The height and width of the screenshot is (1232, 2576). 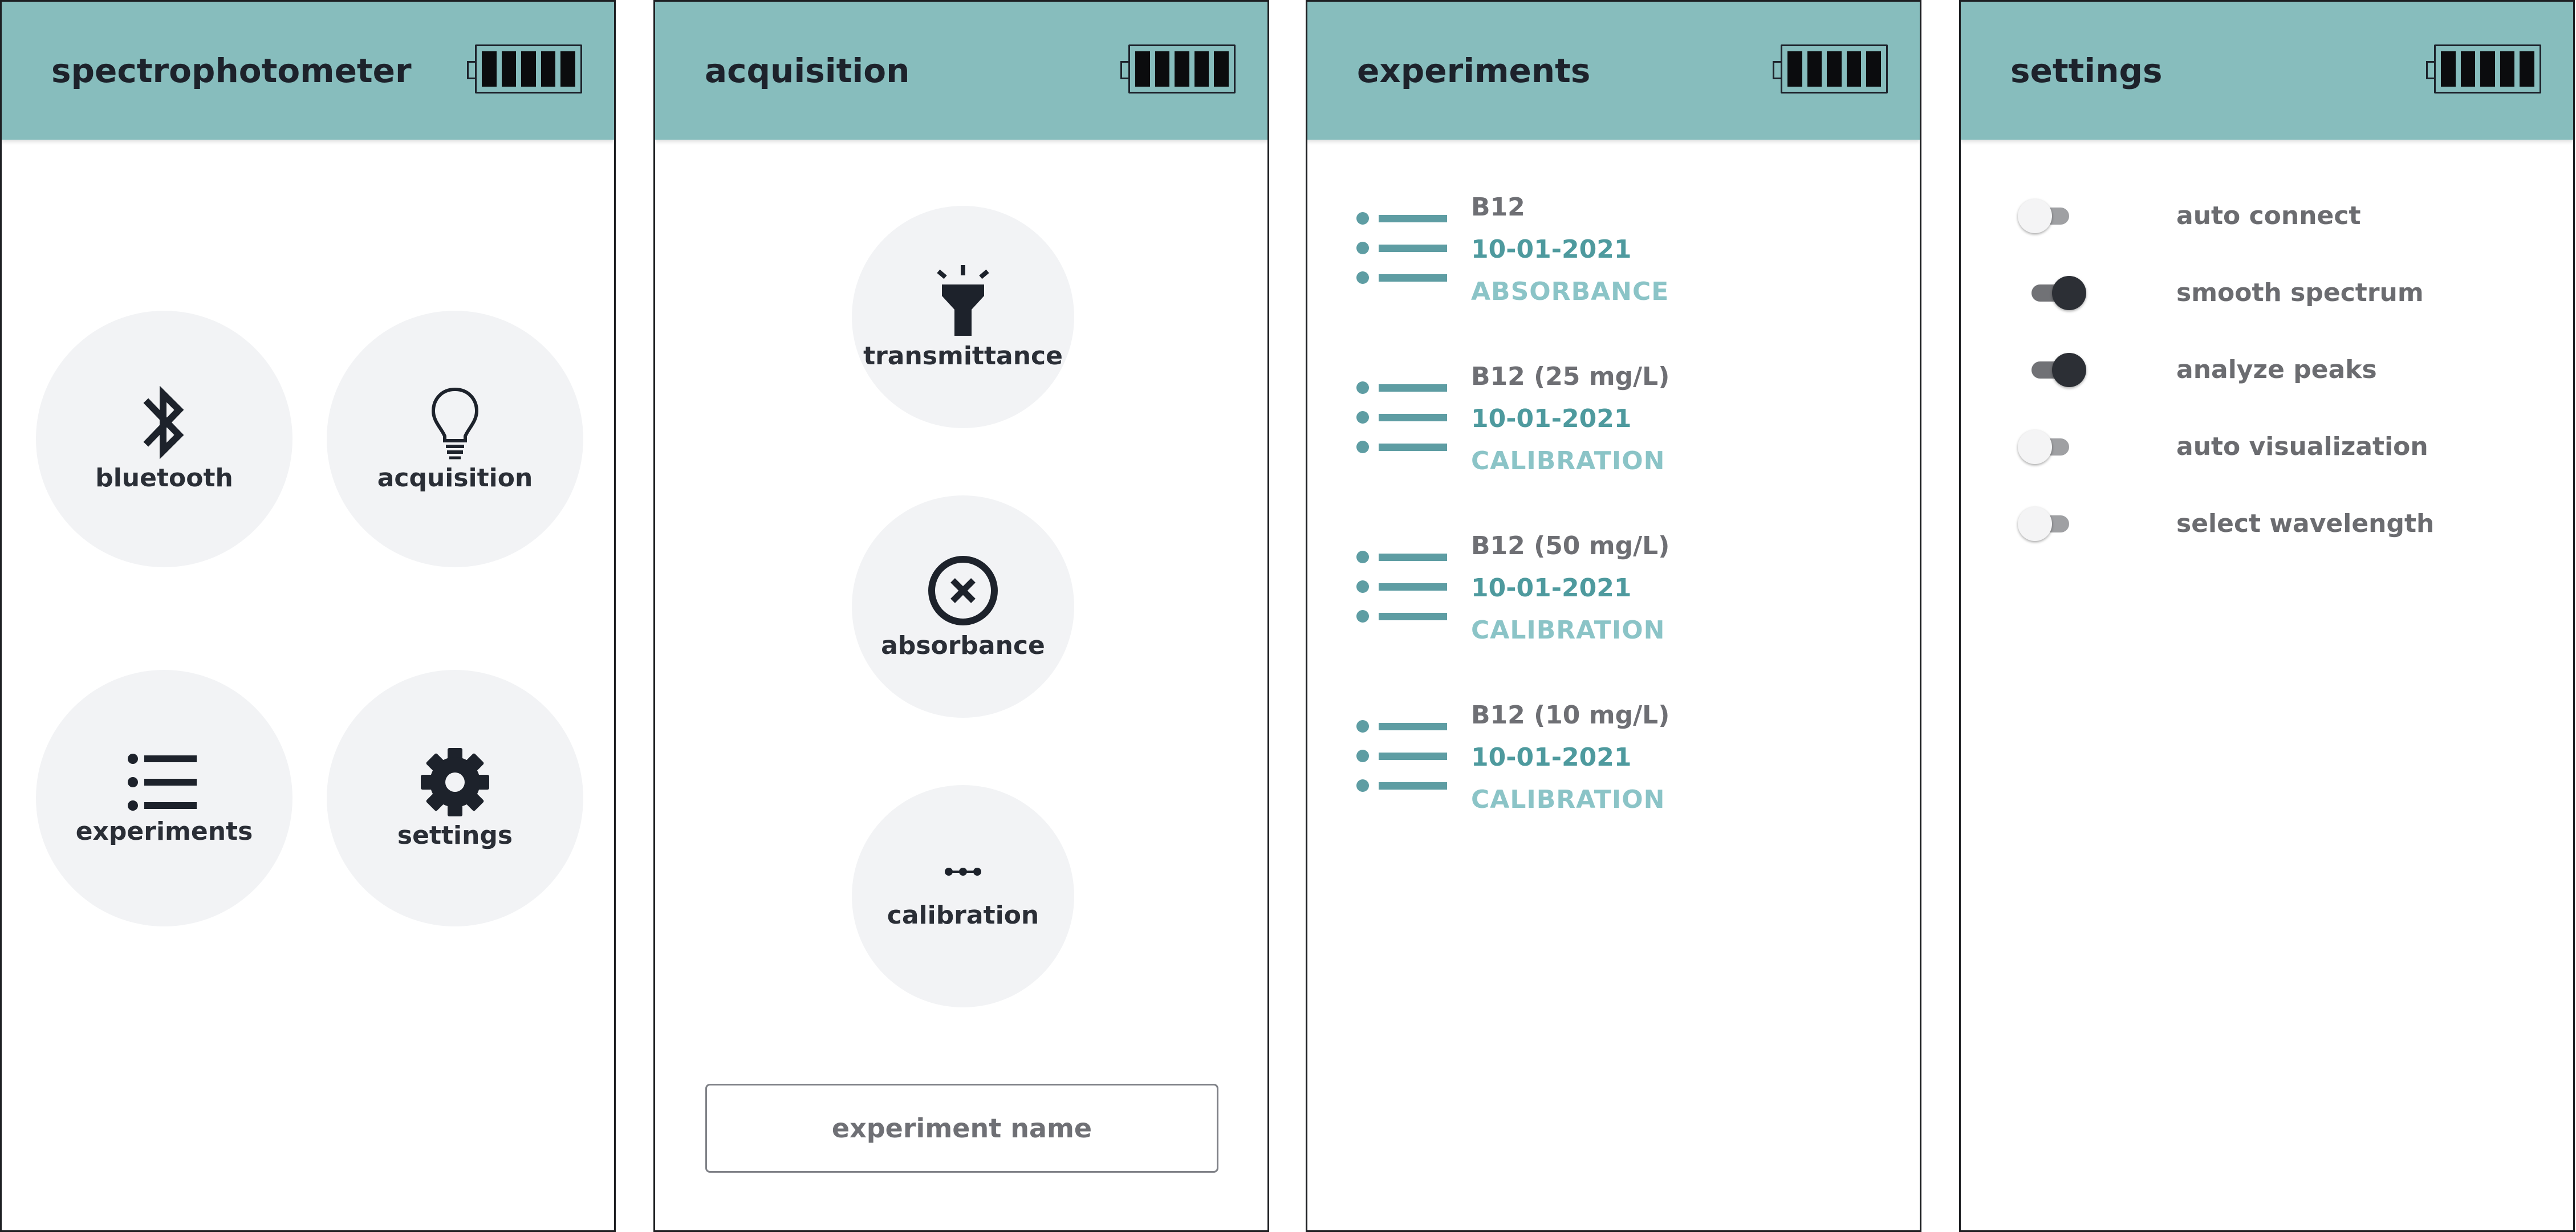 What do you see at coordinates (2052, 447) in the screenshot?
I see `auto-visualization-toggle` at bounding box center [2052, 447].